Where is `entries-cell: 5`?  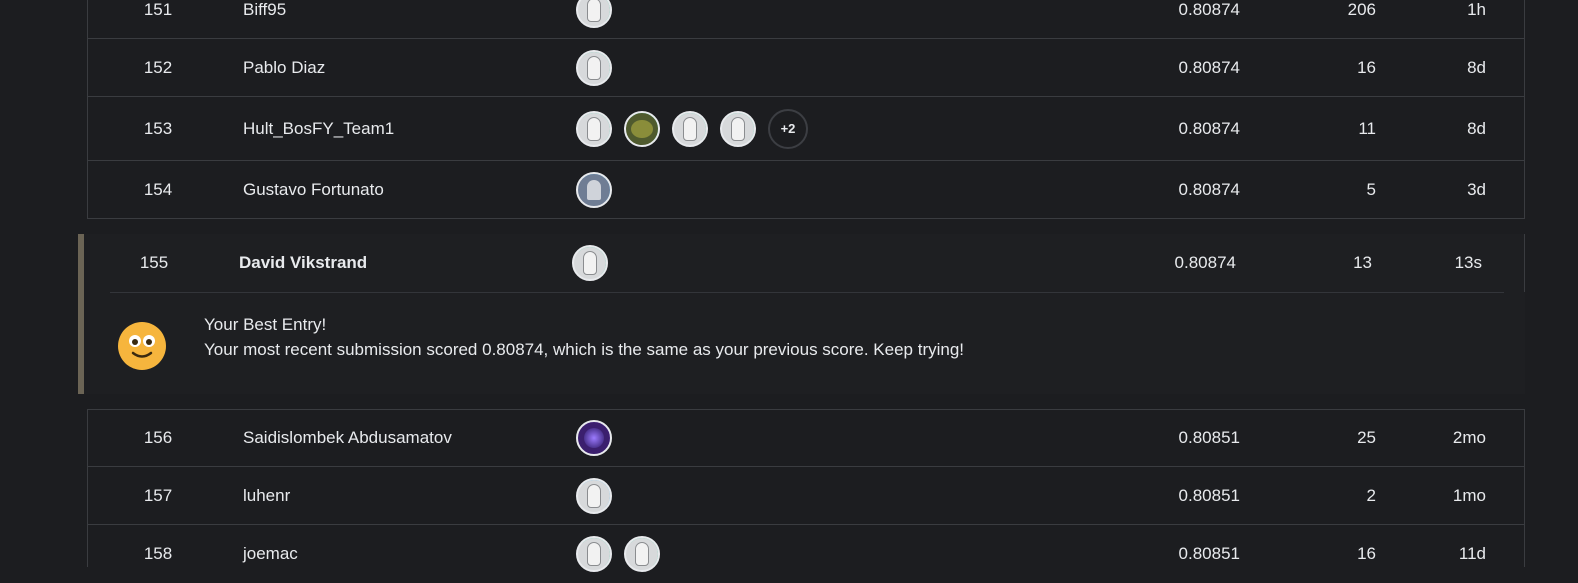
entries-cell: 5 is located at coordinates (1371, 189).